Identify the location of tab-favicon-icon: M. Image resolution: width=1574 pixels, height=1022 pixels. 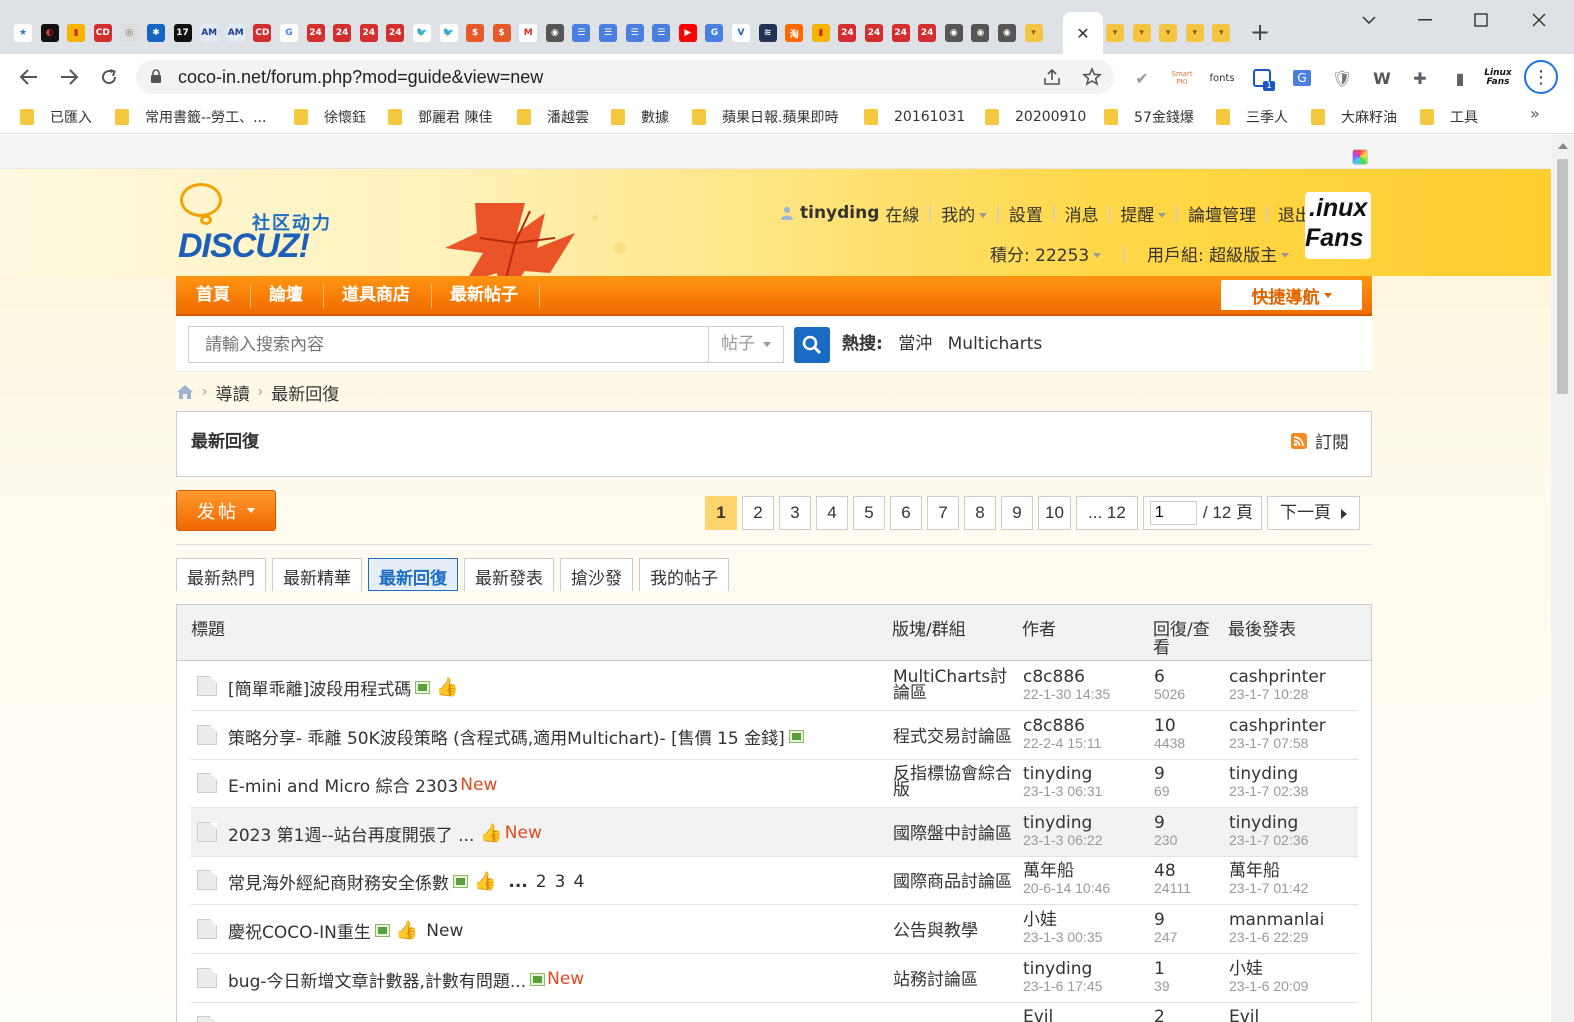
(528, 33).